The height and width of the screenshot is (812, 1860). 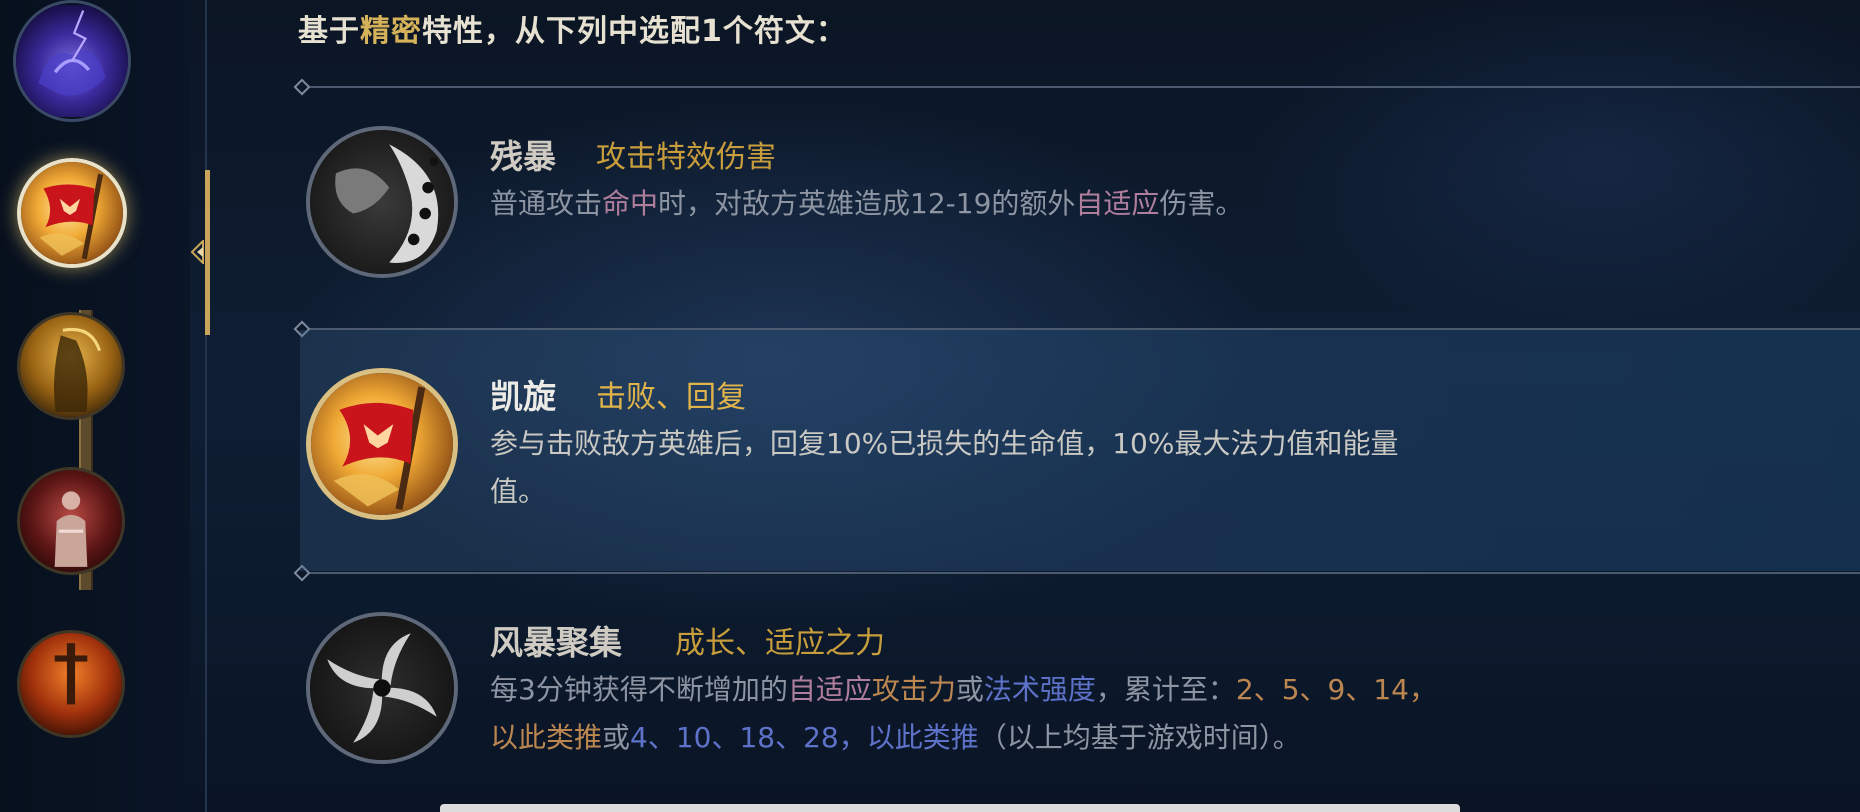 I want to click on storm-swirl-icon, so click(x=382, y=688).